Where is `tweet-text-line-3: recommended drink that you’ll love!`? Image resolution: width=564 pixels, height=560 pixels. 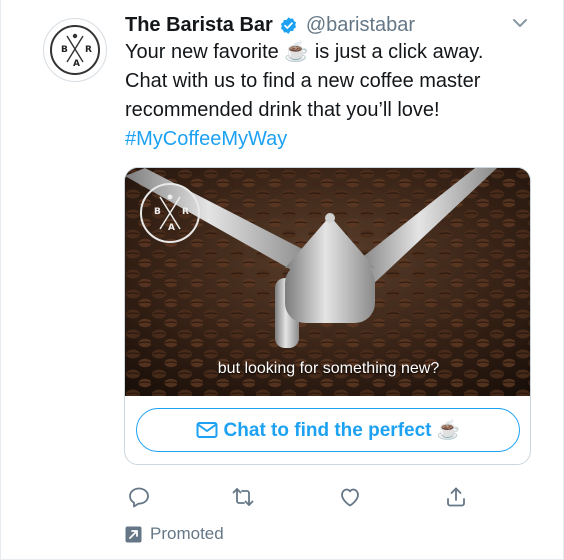 tweet-text-line-3: recommended drink that you’ll love! is located at coordinates (282, 110).